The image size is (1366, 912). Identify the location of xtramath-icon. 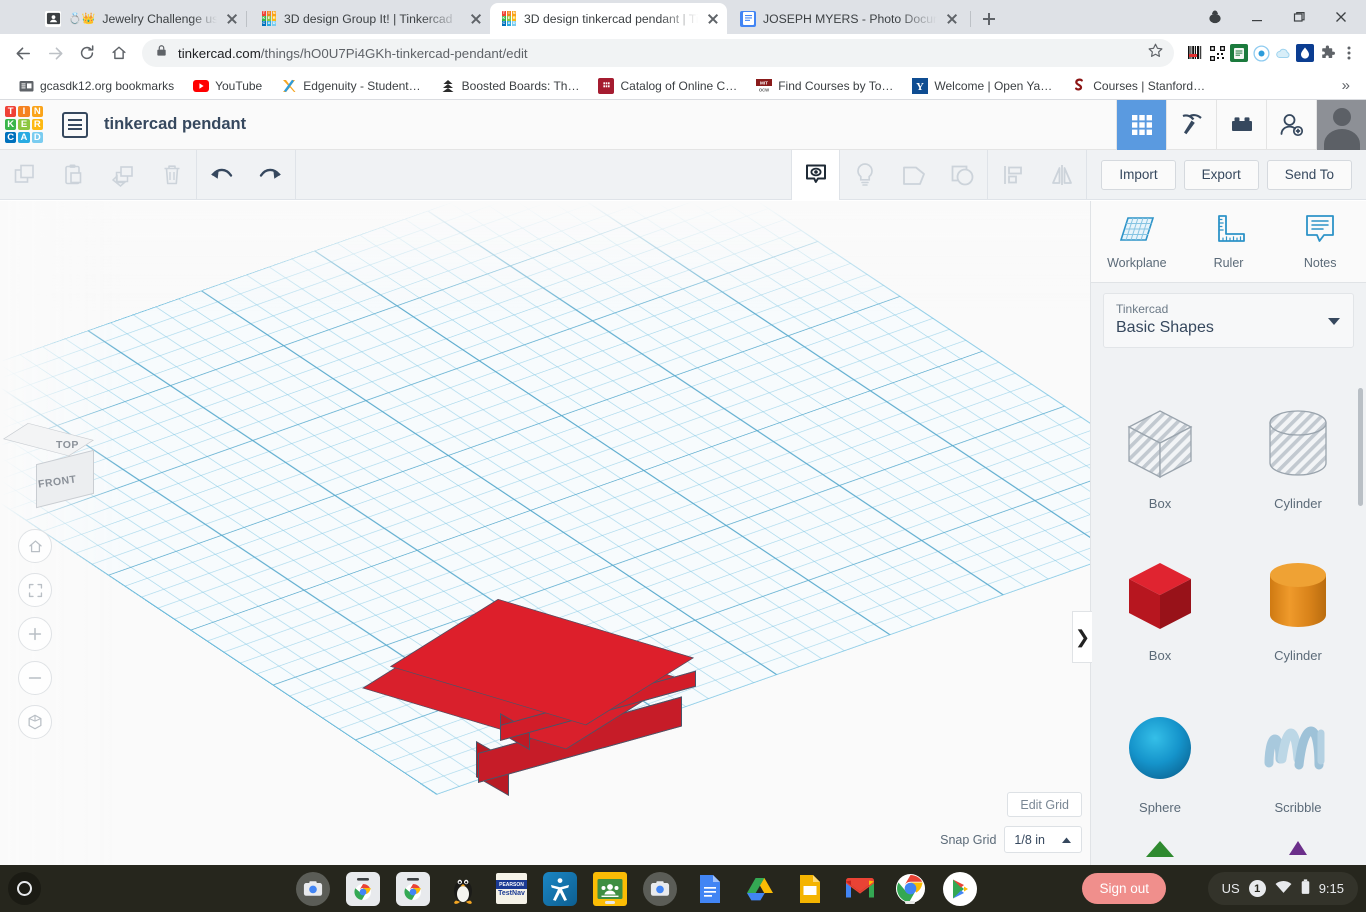
(560, 888).